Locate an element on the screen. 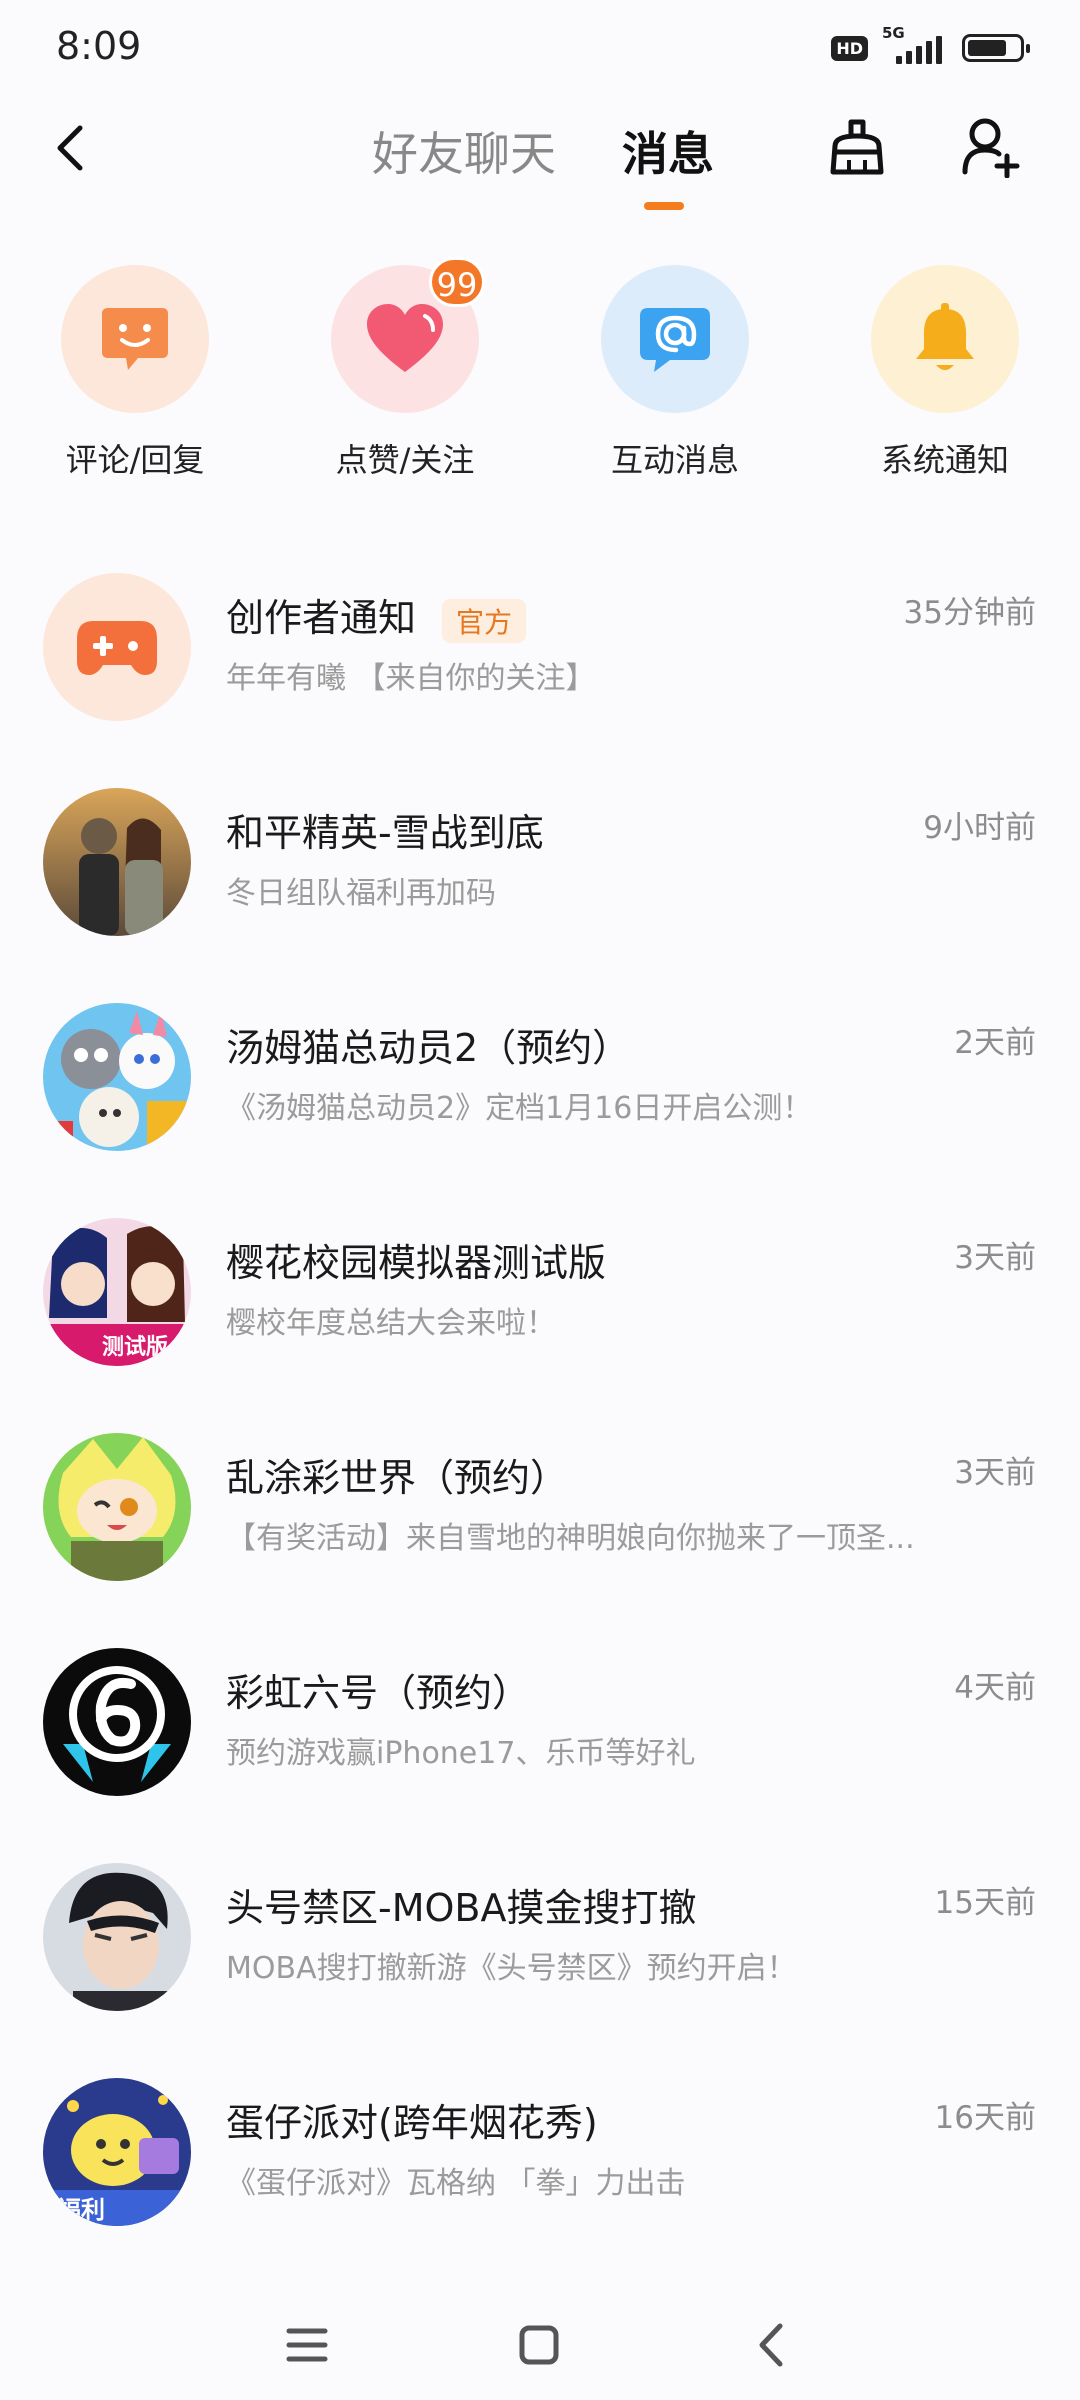 Image resolution: width=1080 pixels, height=2400 pixels. message-preview: 预约游戏赢iPhone17、乐币等好礼 is located at coordinates (461, 1753).